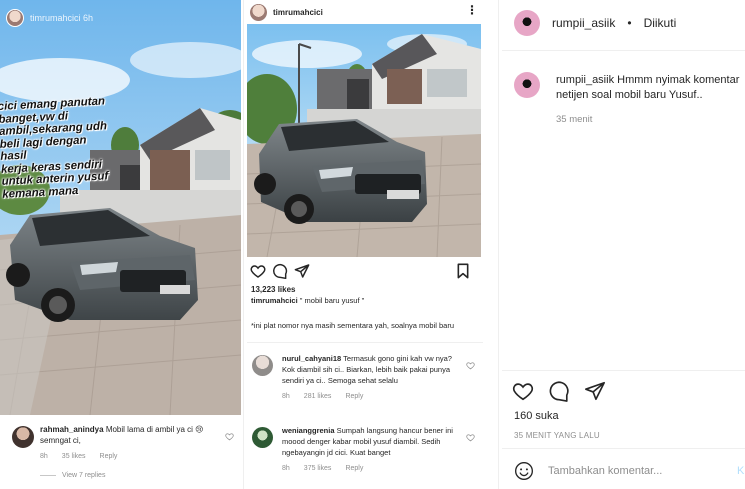  Describe the element at coordinates (364, 140) in the screenshot. I see `post-photo` at that location.